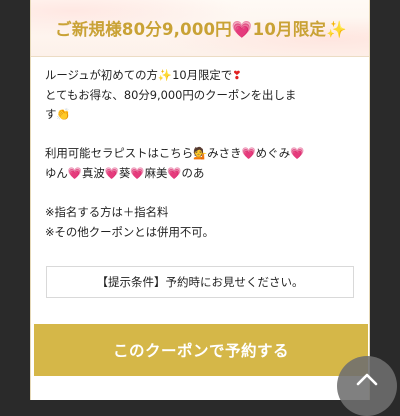  What do you see at coordinates (156, 172) in the screenshot?
I see `therapist-name: 麻美` at bounding box center [156, 172].